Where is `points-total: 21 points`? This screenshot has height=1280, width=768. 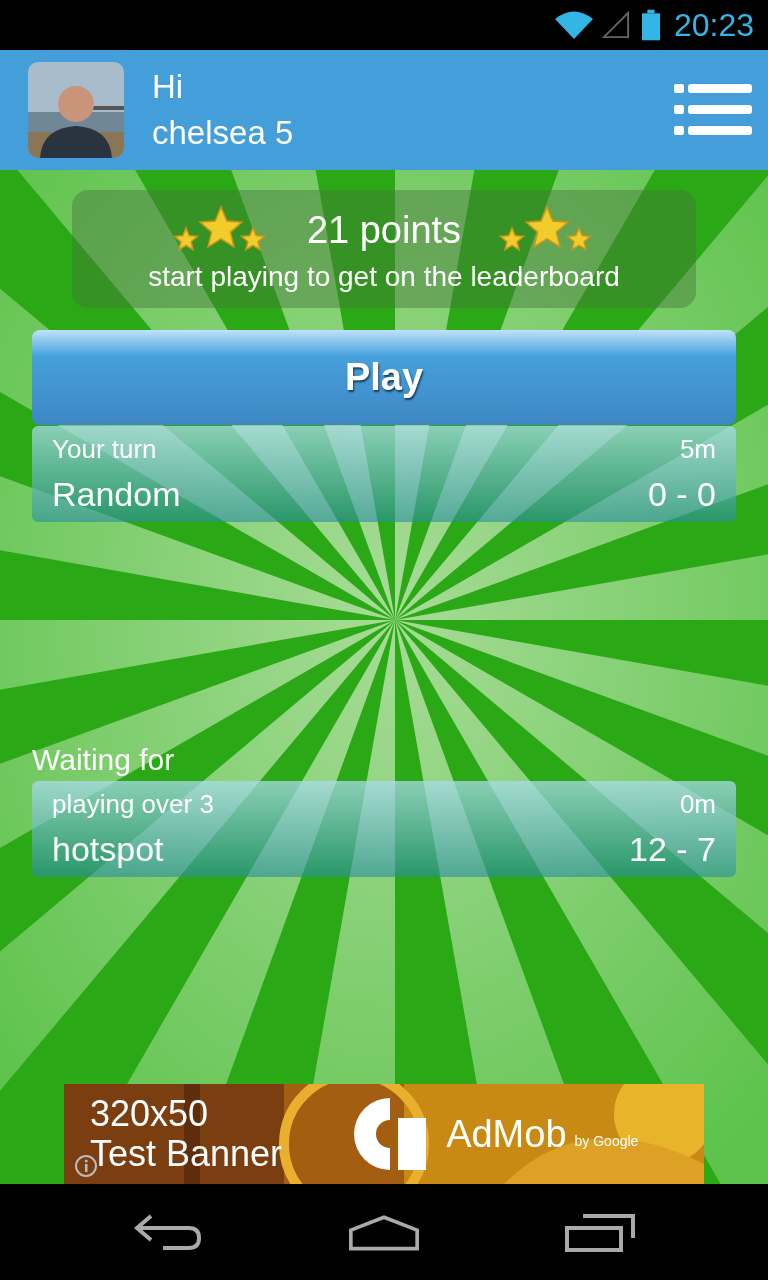
points-total: 21 points is located at coordinates (384, 230).